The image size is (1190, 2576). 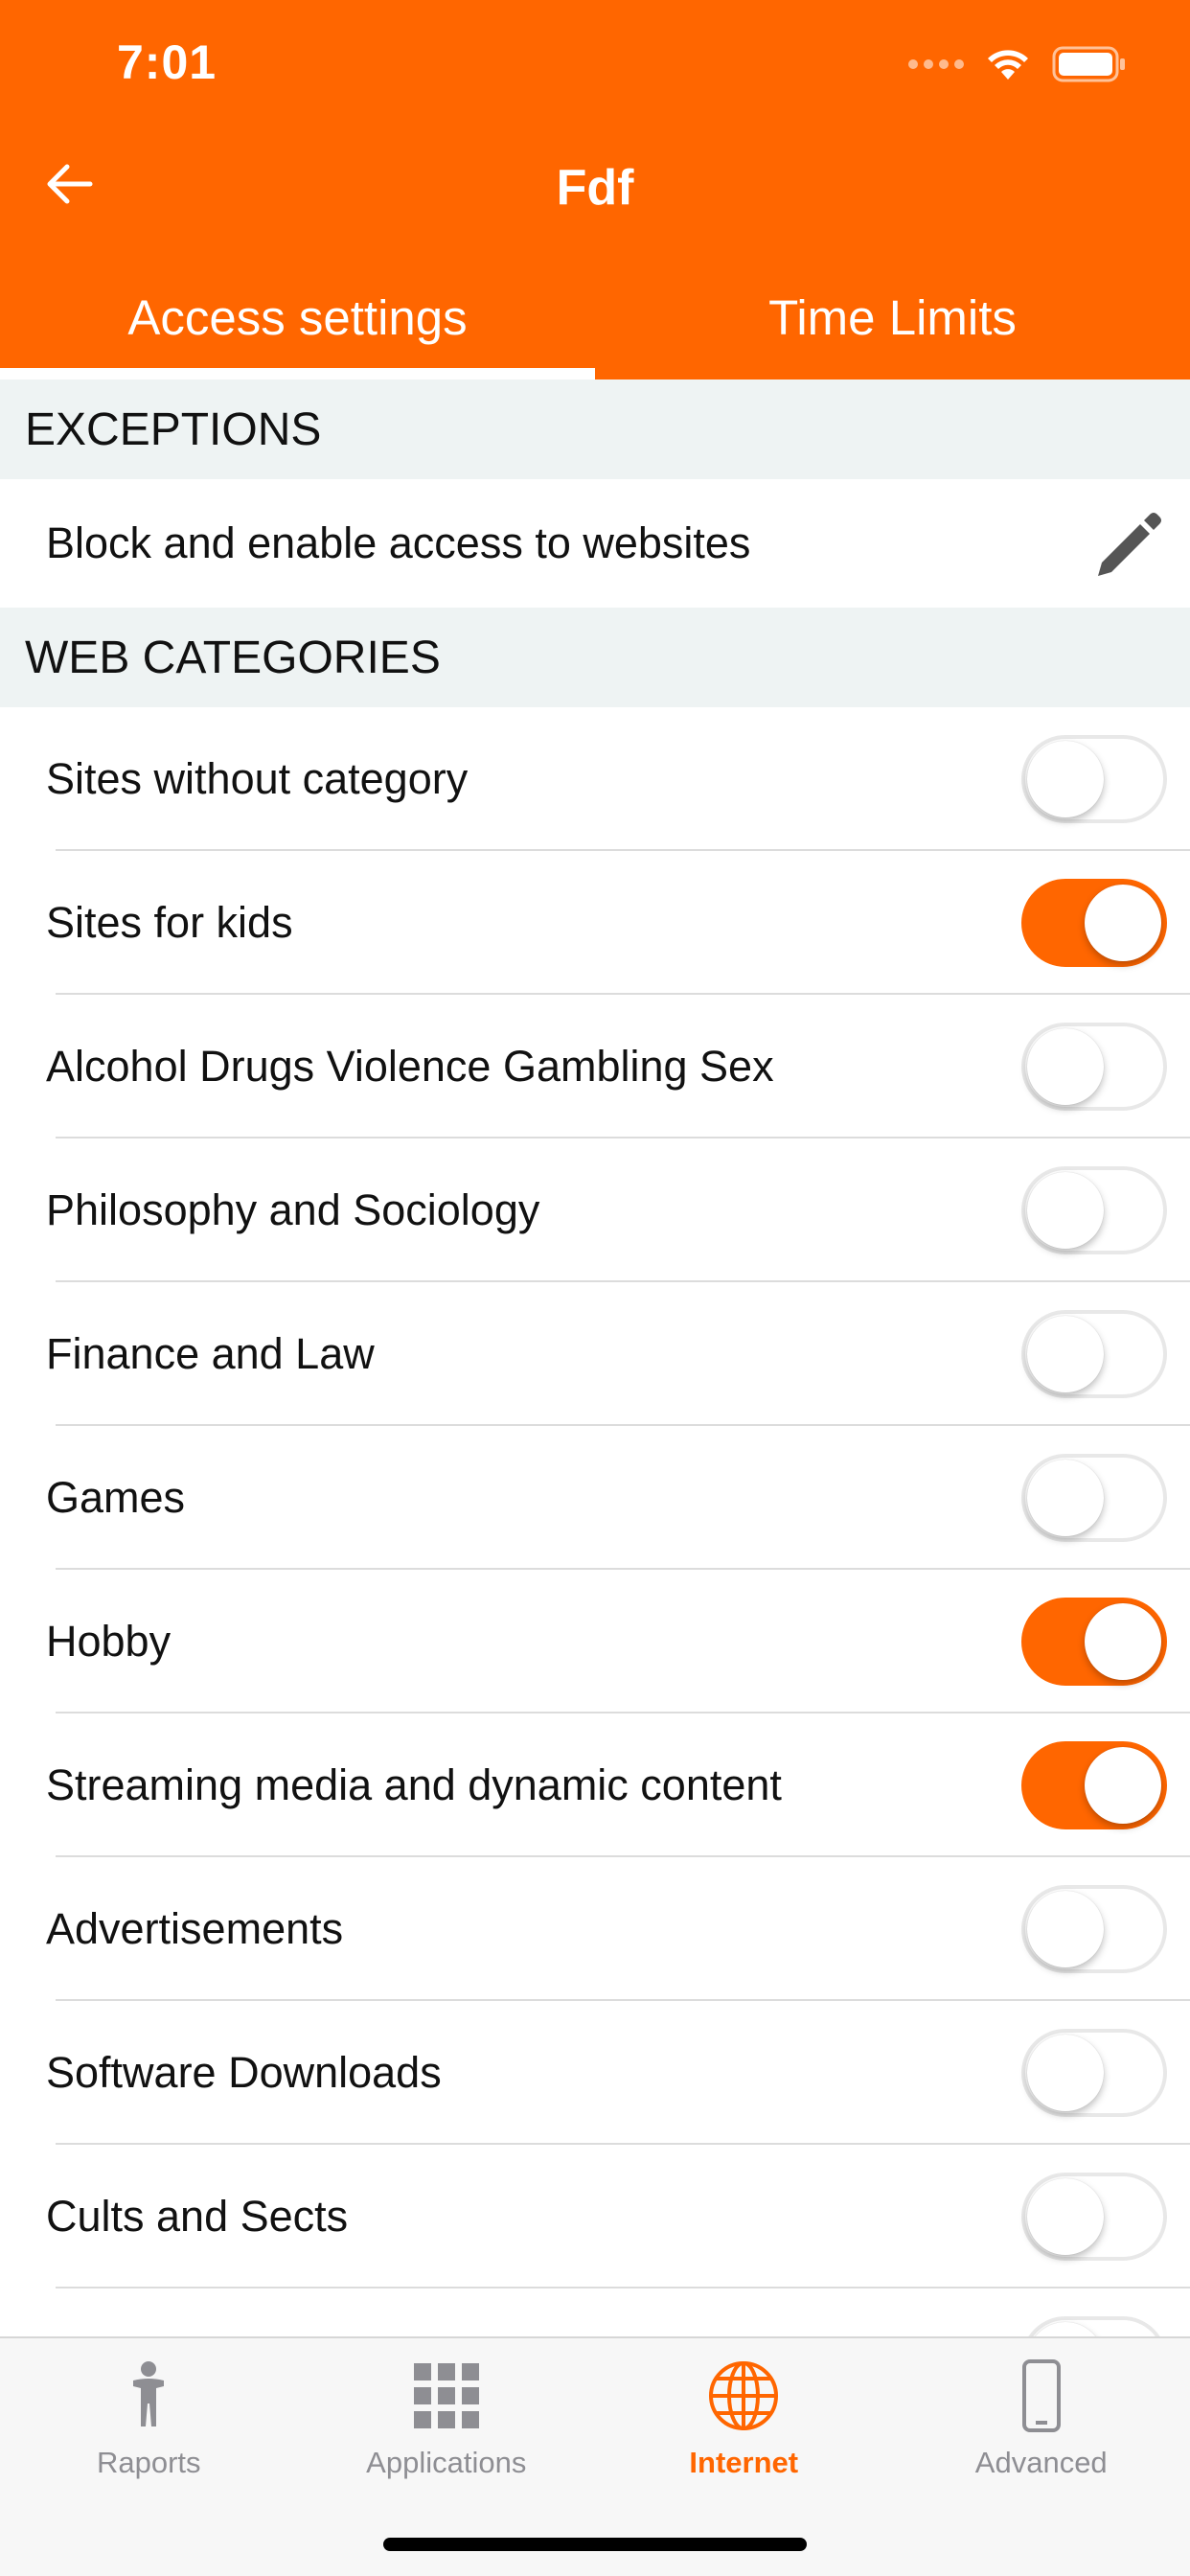 I want to click on category-row: Philosophy and Sociology, so click(x=595, y=1210).